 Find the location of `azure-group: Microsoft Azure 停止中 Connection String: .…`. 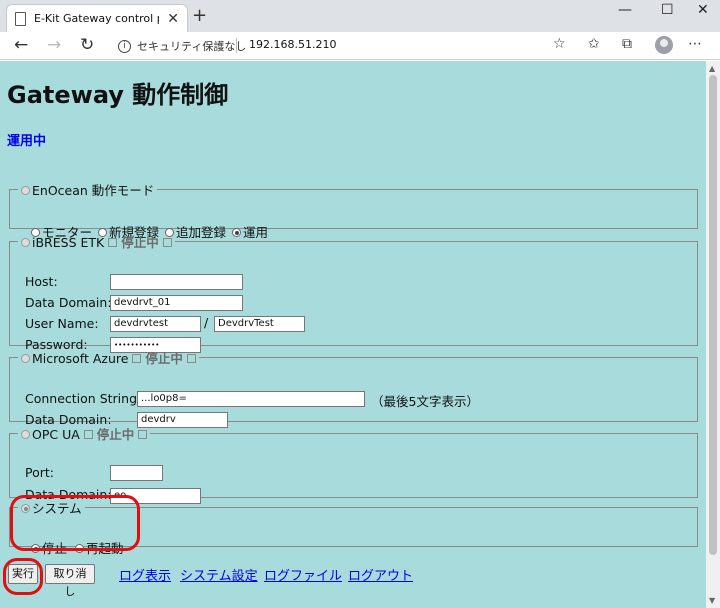

azure-group: Microsoft Azure 停止中 Connection String: .… is located at coordinates (353, 388).